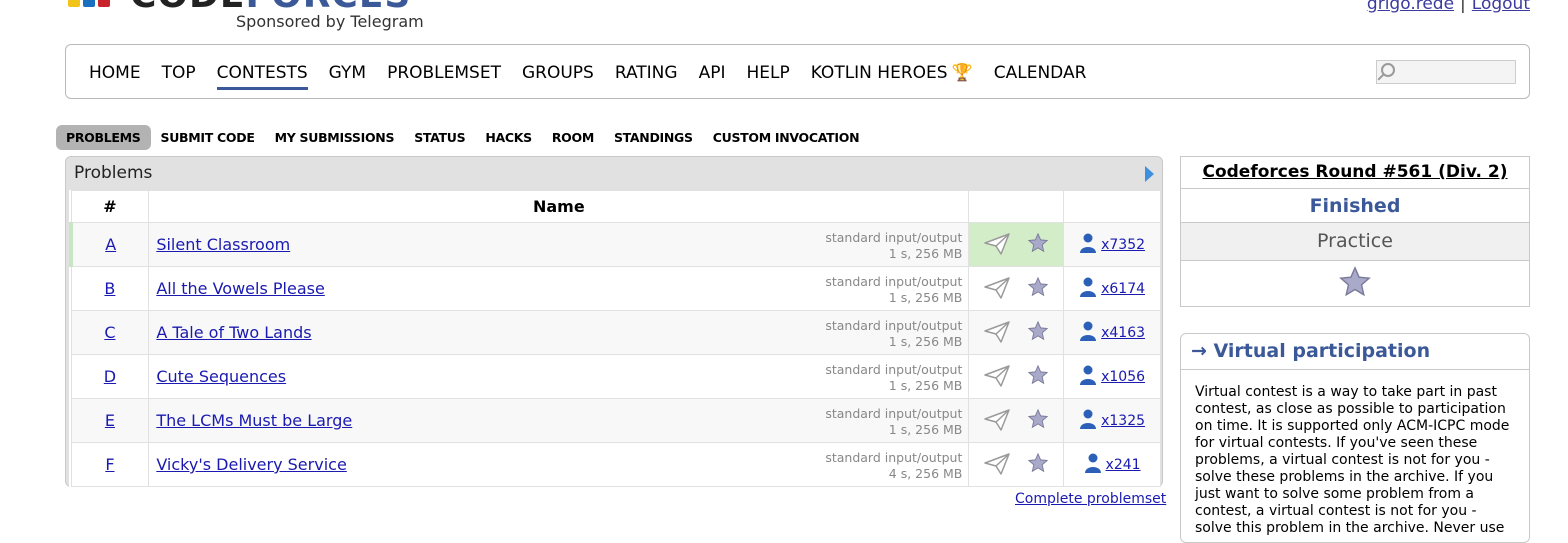 The height and width of the screenshot is (543, 1568). I want to click on menu-item-help: HELP, so click(767, 73).